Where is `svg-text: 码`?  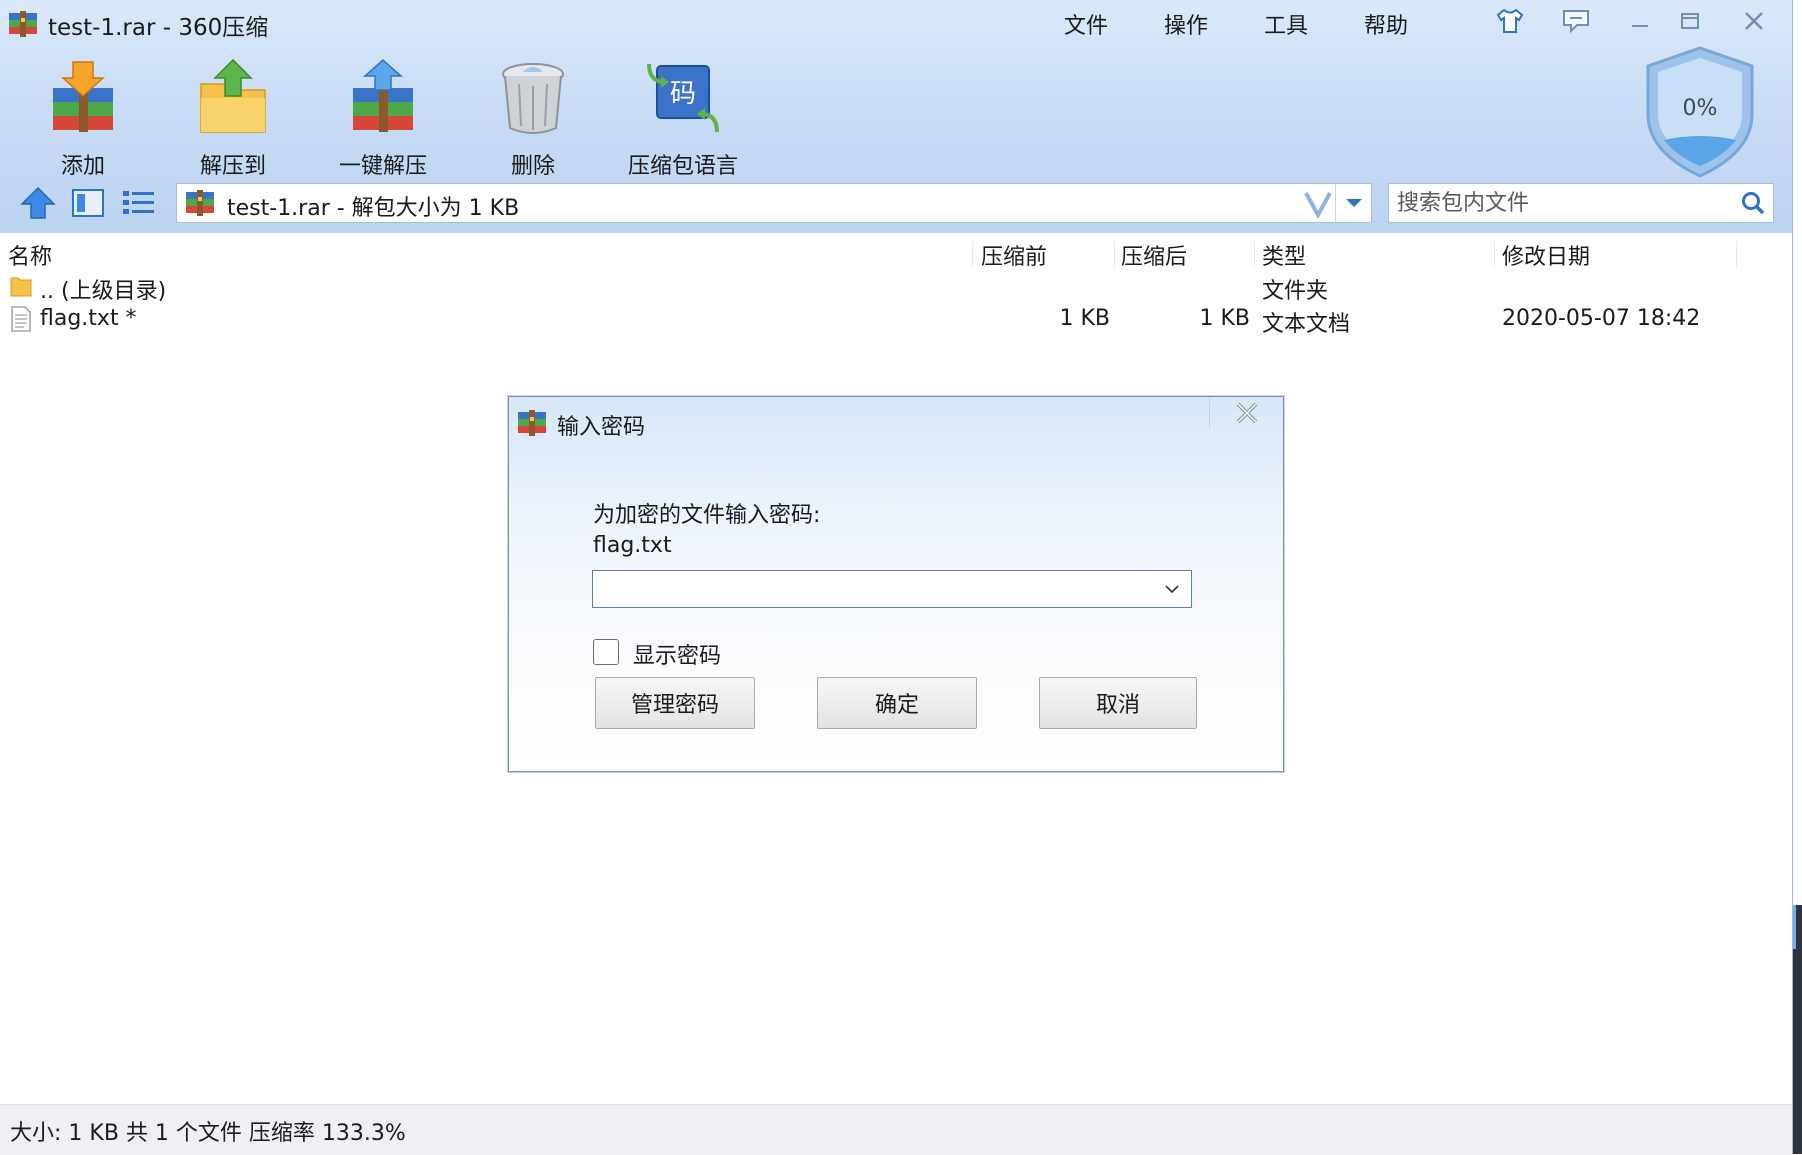 svg-text: 码 is located at coordinates (683, 94).